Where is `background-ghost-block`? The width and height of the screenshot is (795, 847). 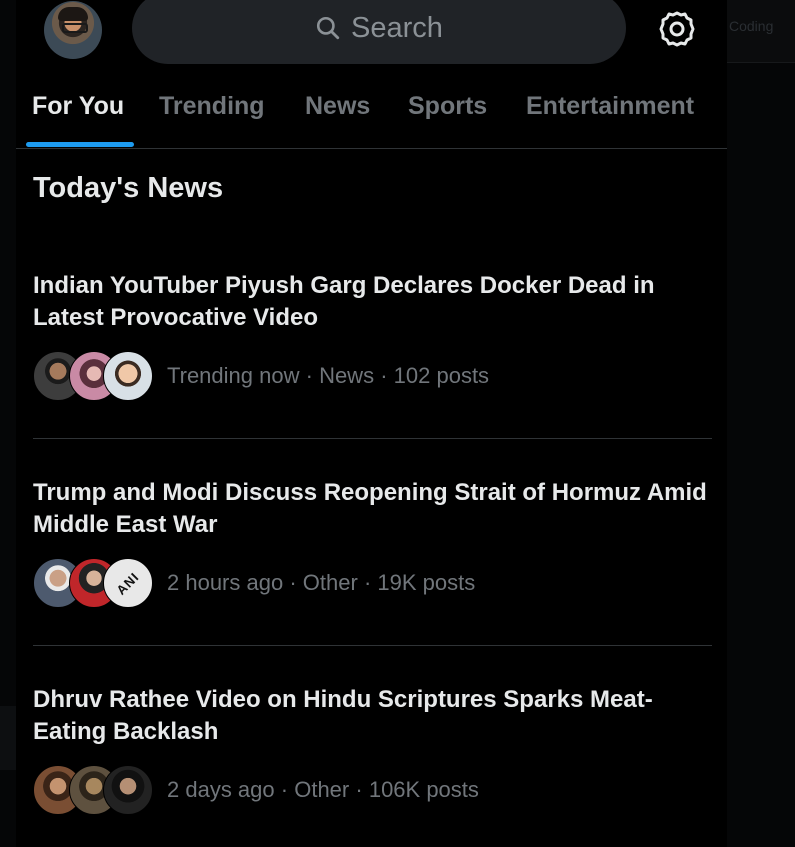
background-ghost-block is located at coordinates (8, 738).